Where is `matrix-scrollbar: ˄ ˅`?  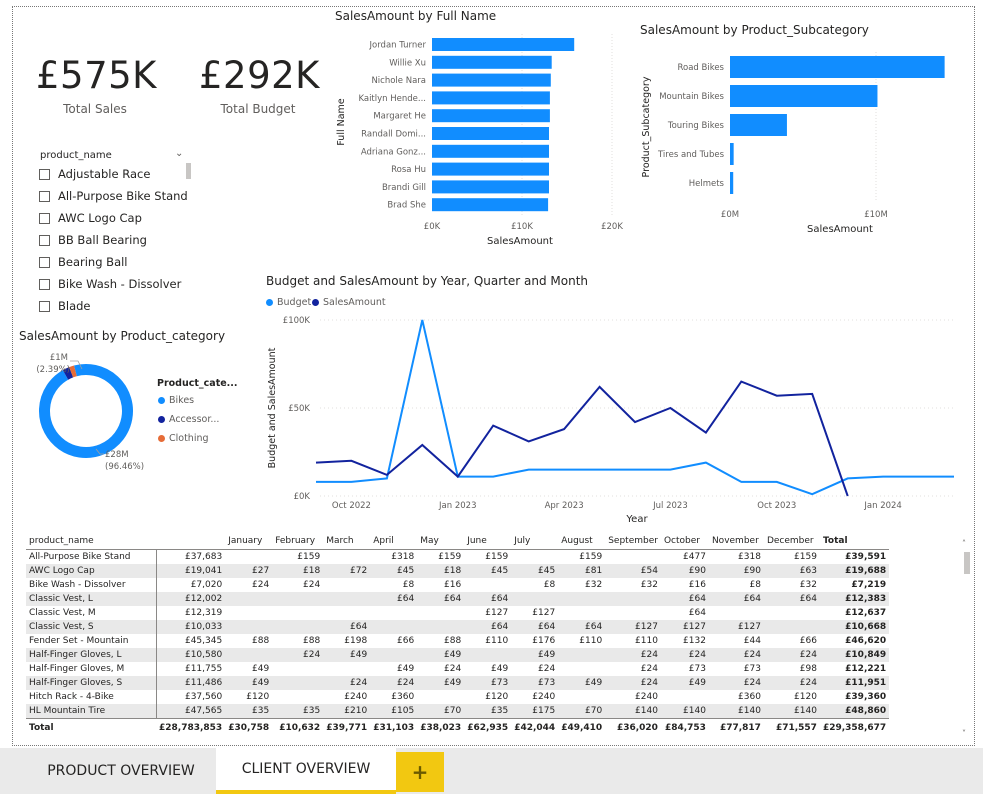 matrix-scrollbar: ˄ ˅ is located at coordinates (967, 642).